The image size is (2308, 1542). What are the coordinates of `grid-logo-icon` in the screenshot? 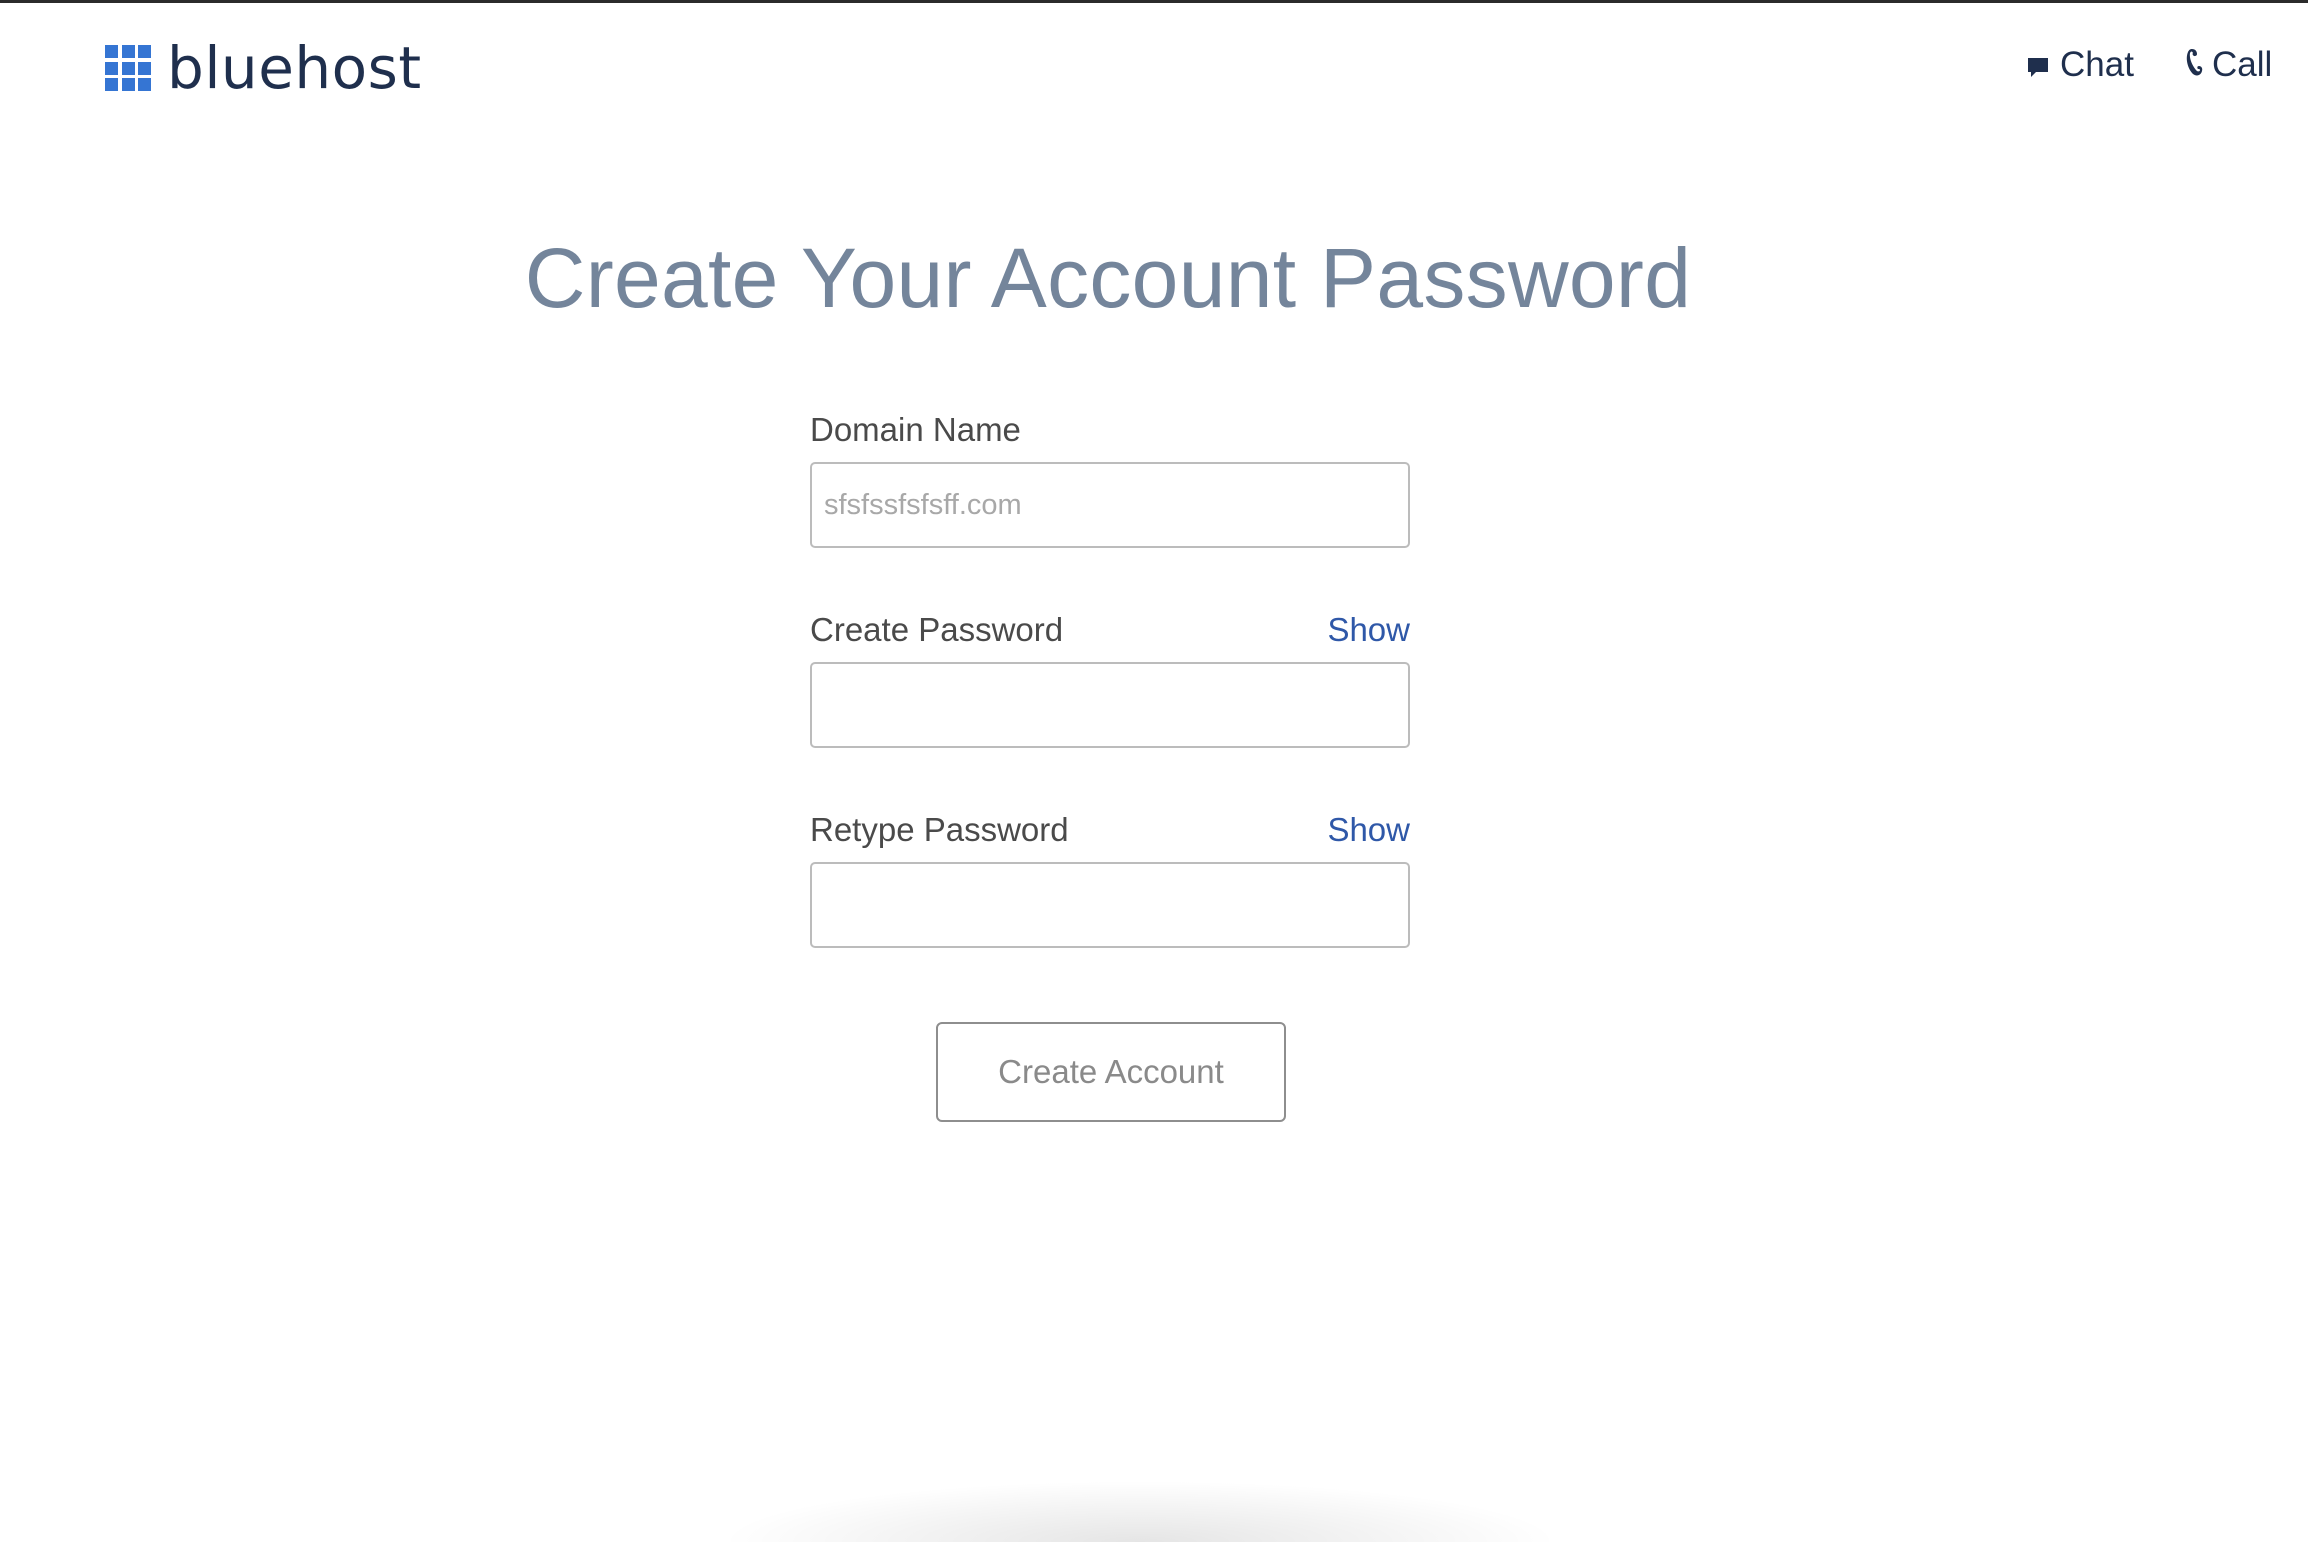 It's located at (128, 68).